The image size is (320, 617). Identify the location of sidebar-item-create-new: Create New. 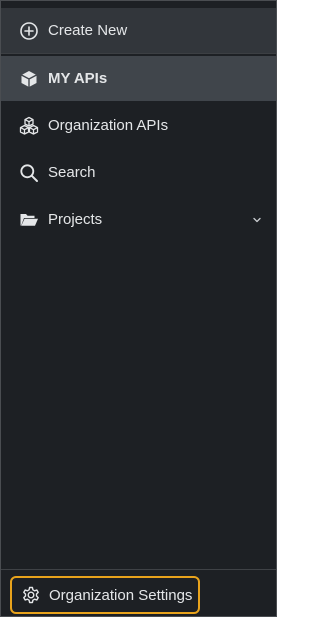
(138, 30).